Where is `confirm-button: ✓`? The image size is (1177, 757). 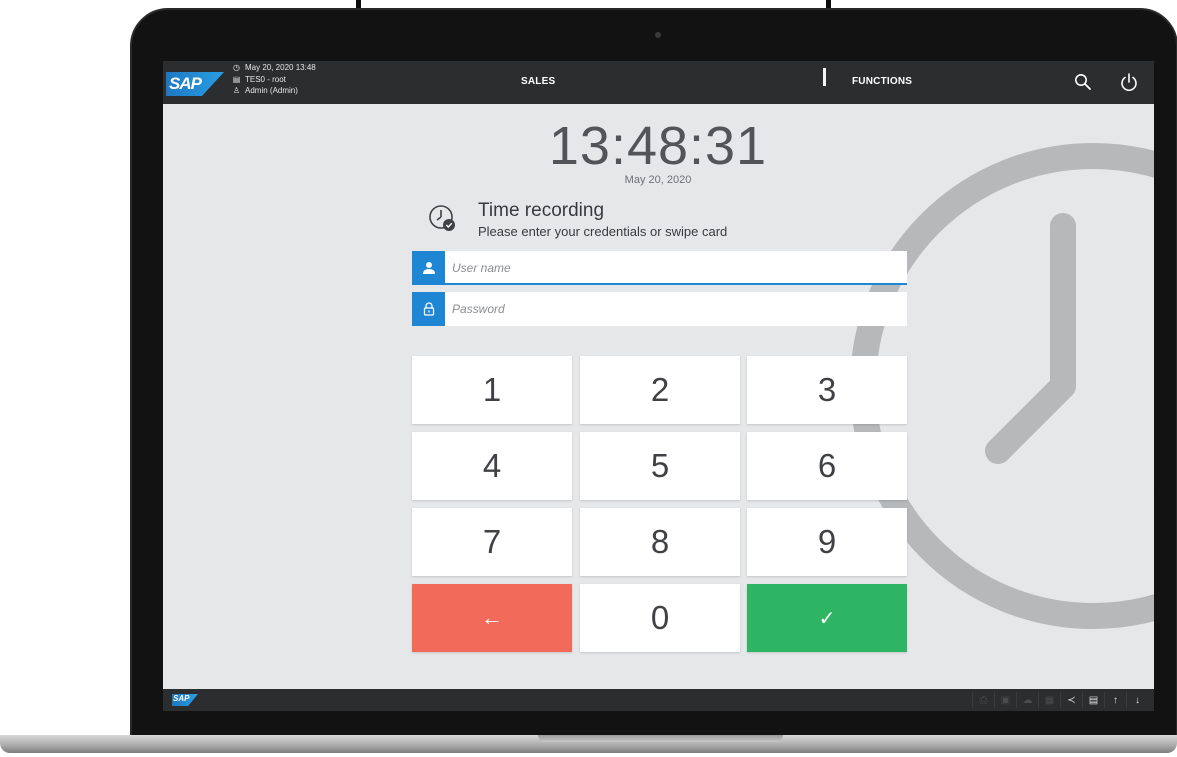
confirm-button: ✓ is located at coordinates (827, 618).